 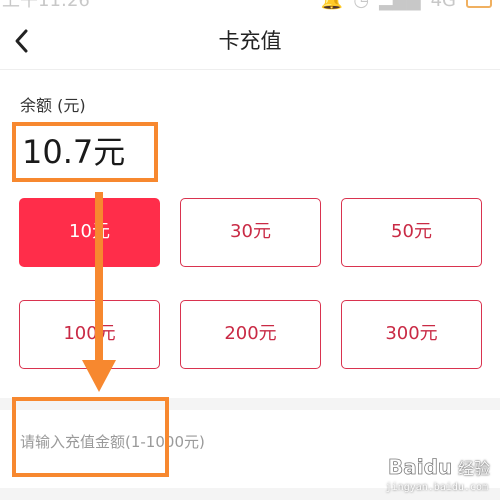 I want to click on amount-option-200: 200元, so click(x=250, y=334).